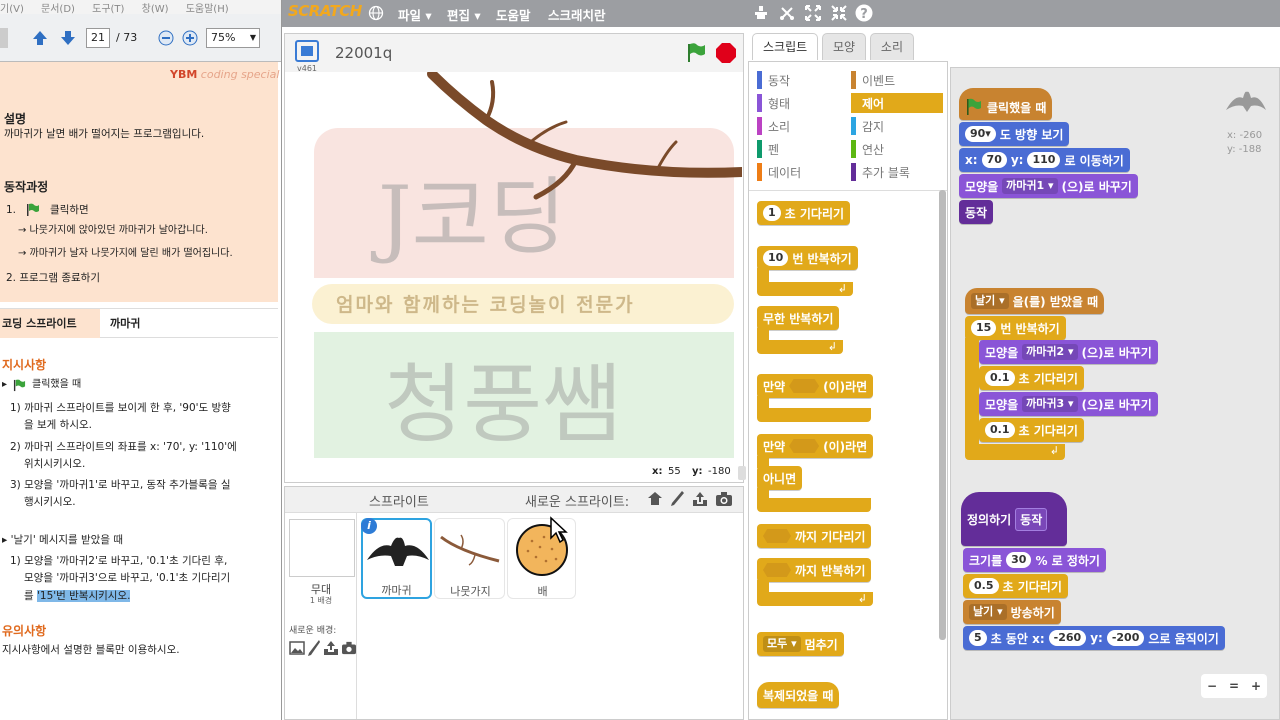  Describe the element at coordinates (1256, 686) in the screenshot. I see `zoom-in-icon: +` at that location.